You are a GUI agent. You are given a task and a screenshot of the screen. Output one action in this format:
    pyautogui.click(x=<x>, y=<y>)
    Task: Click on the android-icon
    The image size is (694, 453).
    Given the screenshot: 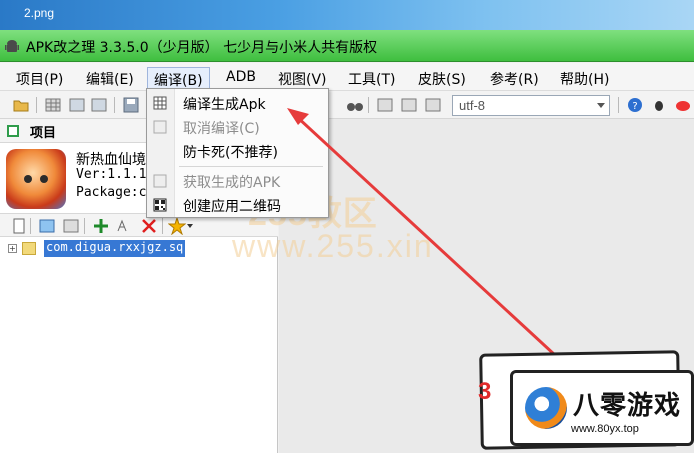 What is the action you would take?
    pyautogui.click(x=12, y=46)
    